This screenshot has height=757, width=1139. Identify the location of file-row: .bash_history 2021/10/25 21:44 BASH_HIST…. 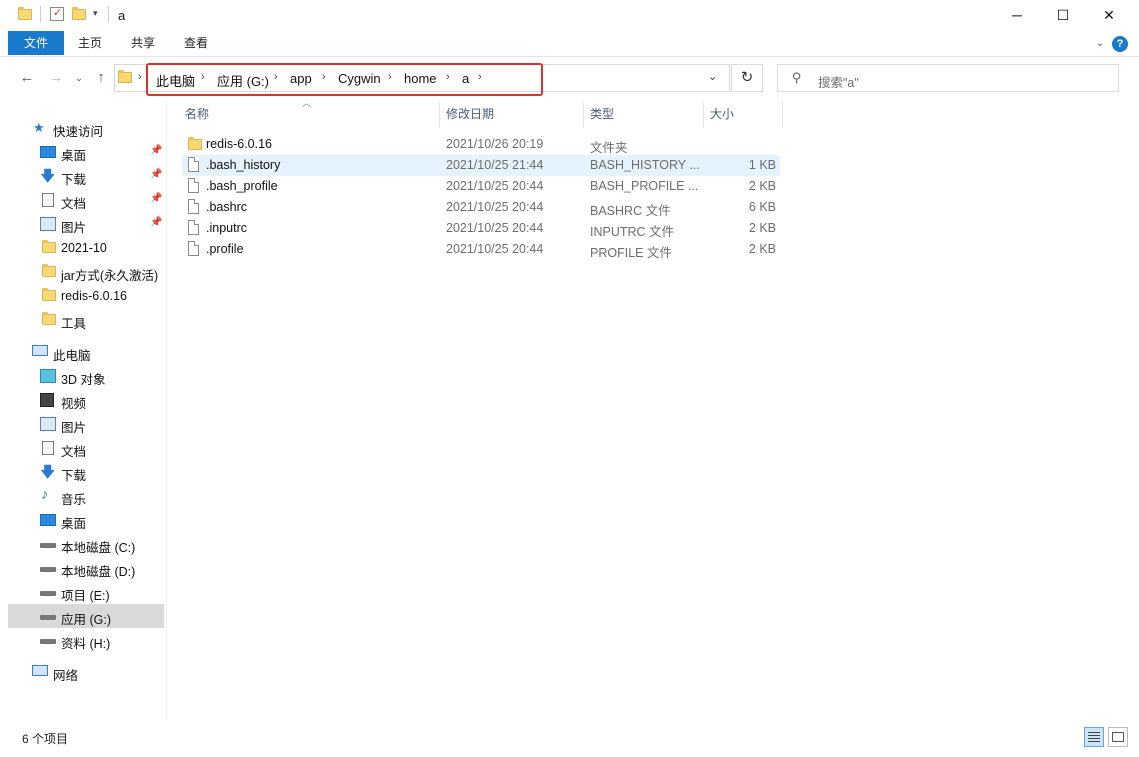
(481, 165).